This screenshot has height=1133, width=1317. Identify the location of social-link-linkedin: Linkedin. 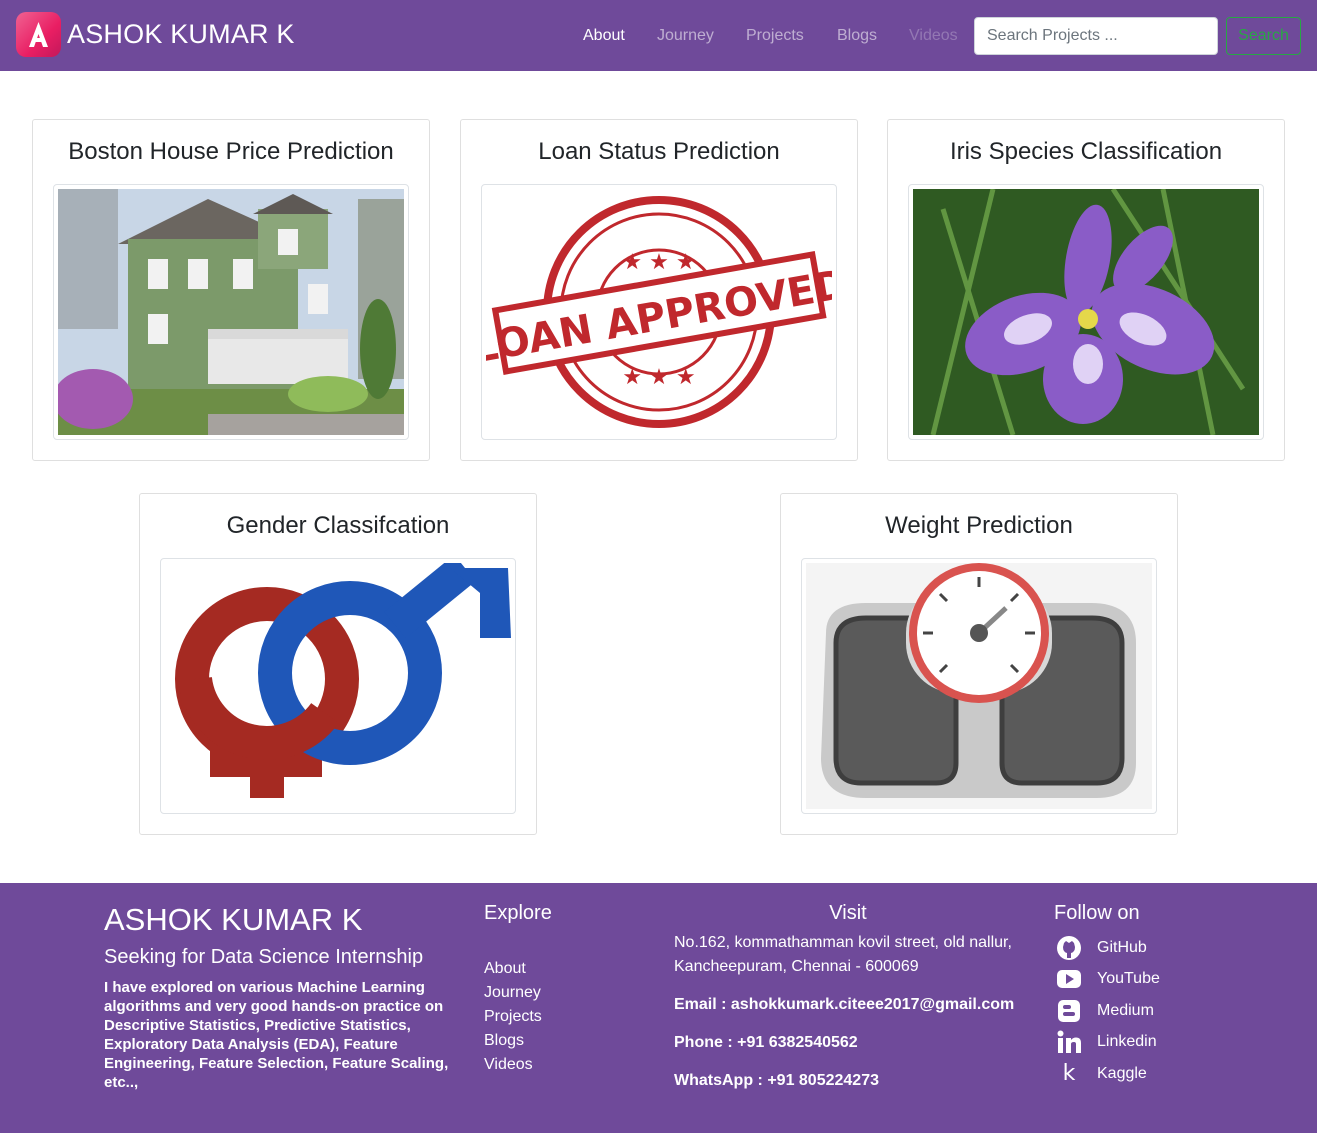
(1107, 1043).